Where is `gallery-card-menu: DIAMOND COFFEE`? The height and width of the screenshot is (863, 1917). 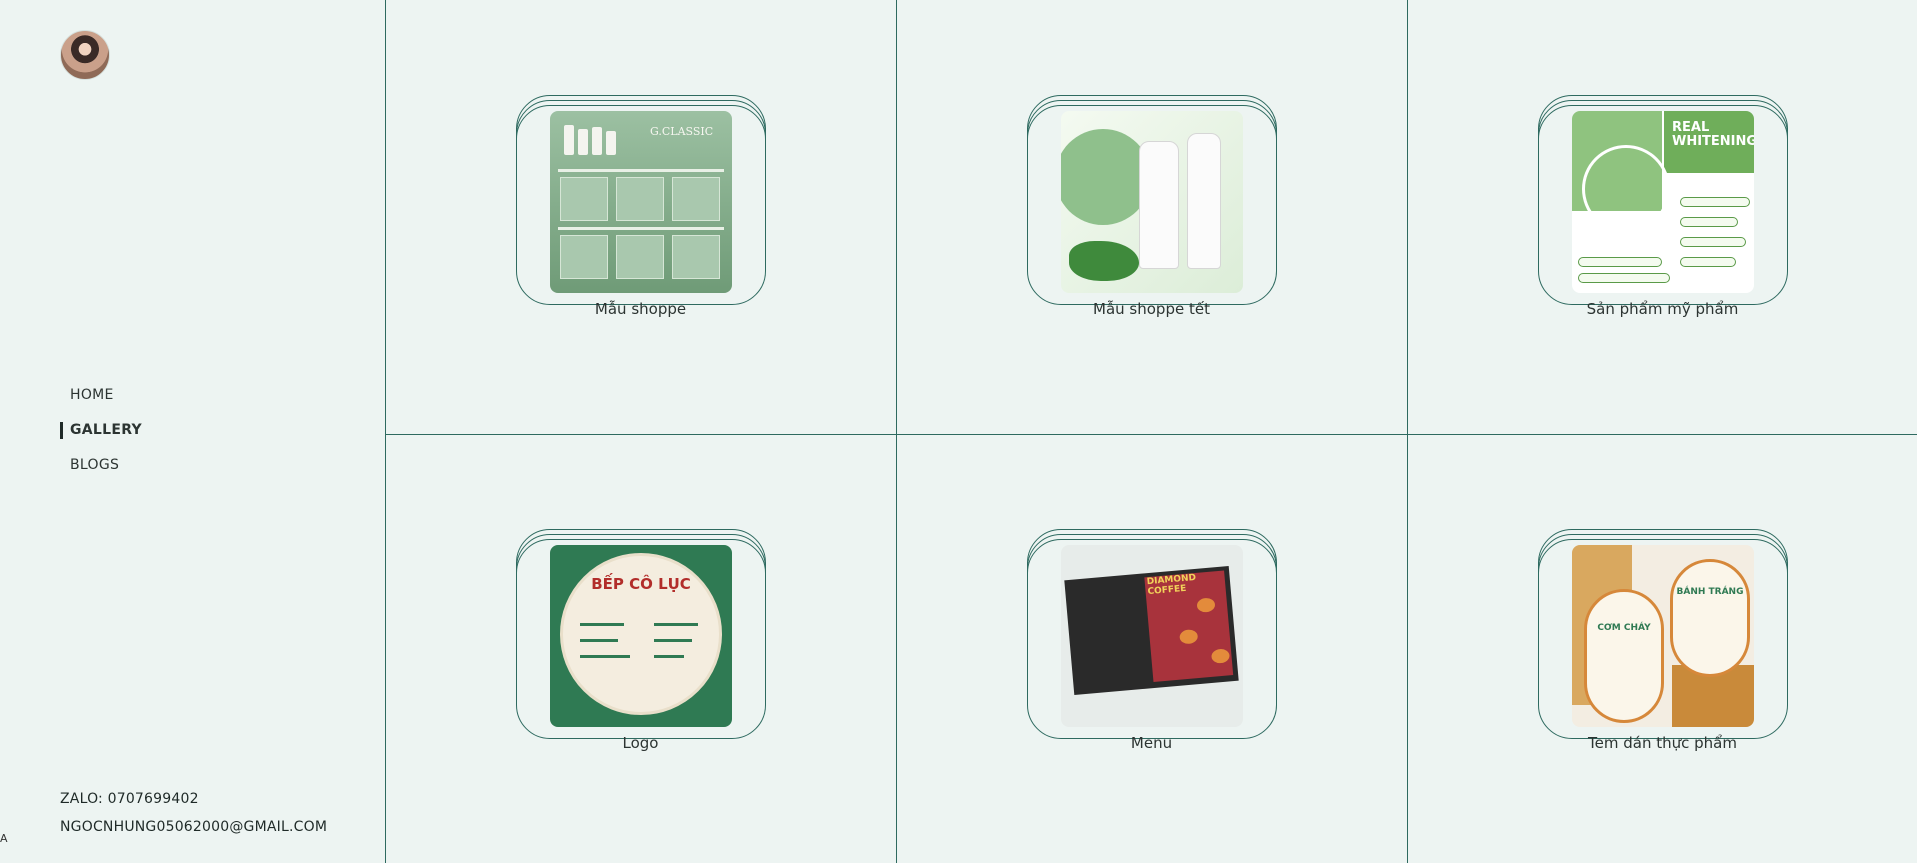
gallery-card-menu: DIAMOND COFFEE is located at coordinates (1152, 634).